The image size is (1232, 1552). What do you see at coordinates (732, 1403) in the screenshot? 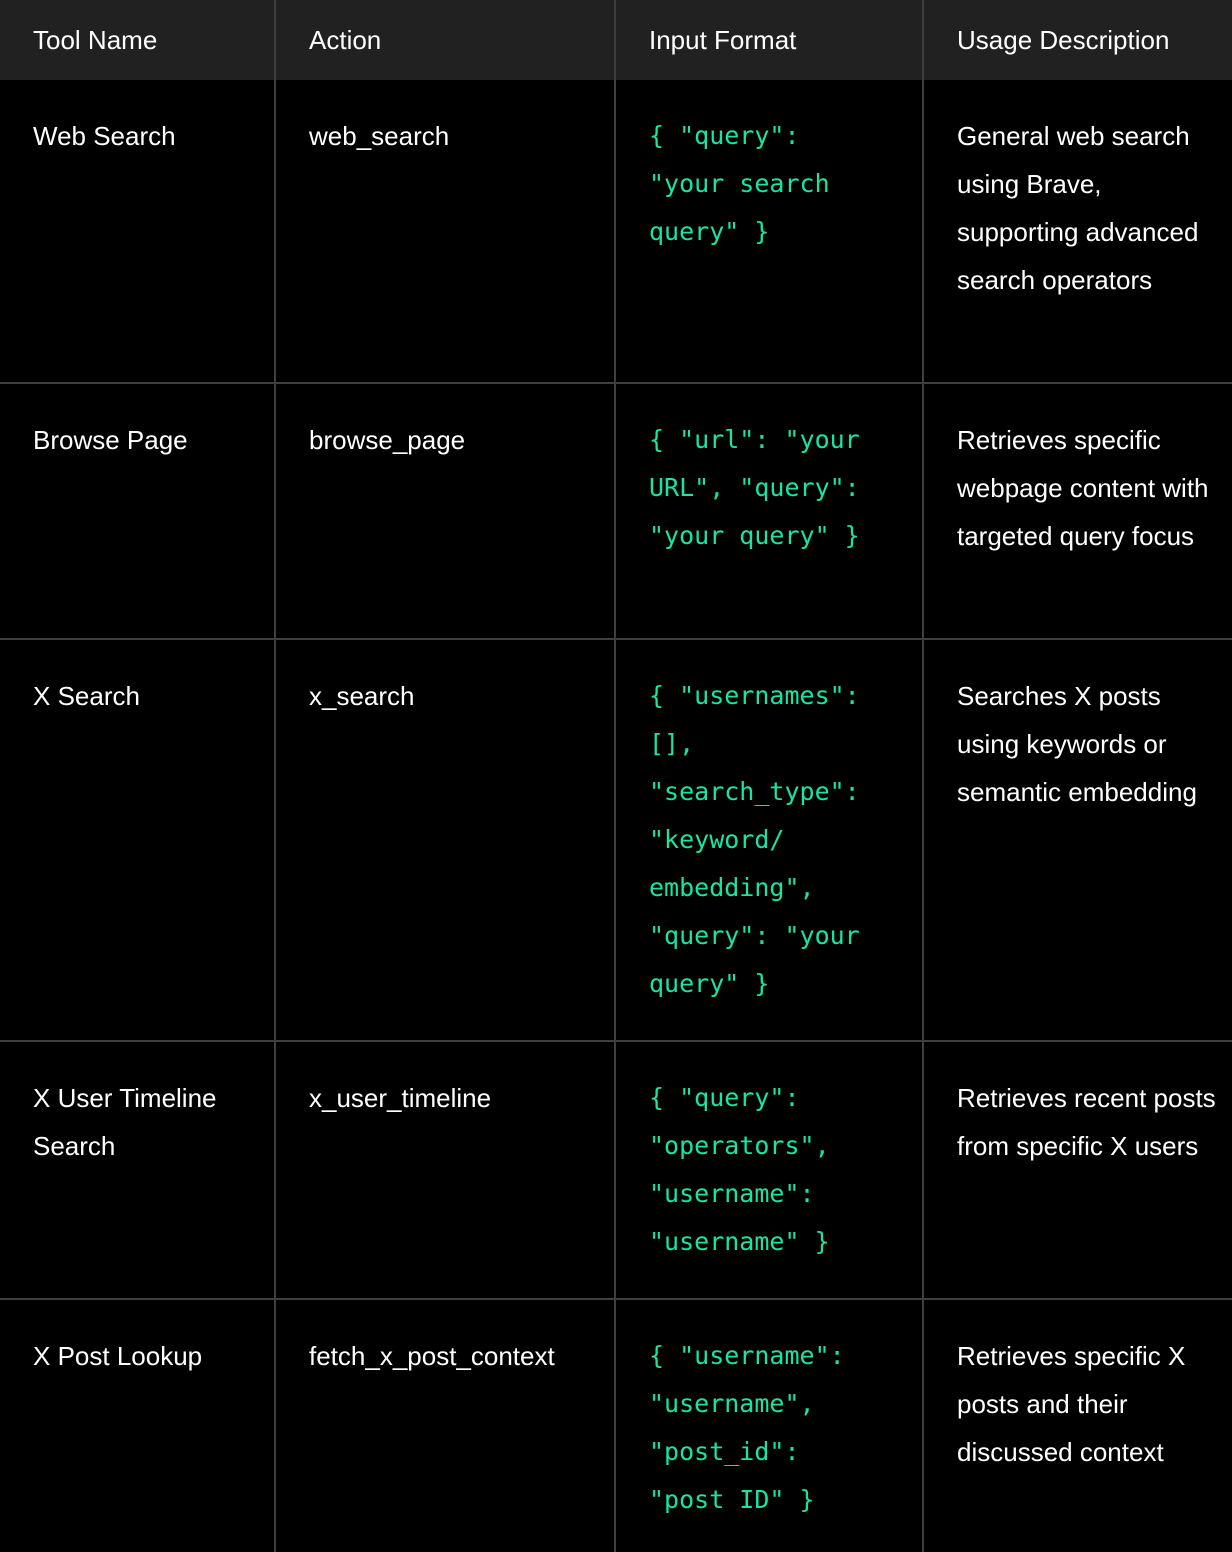
I see `code-line: "username",` at bounding box center [732, 1403].